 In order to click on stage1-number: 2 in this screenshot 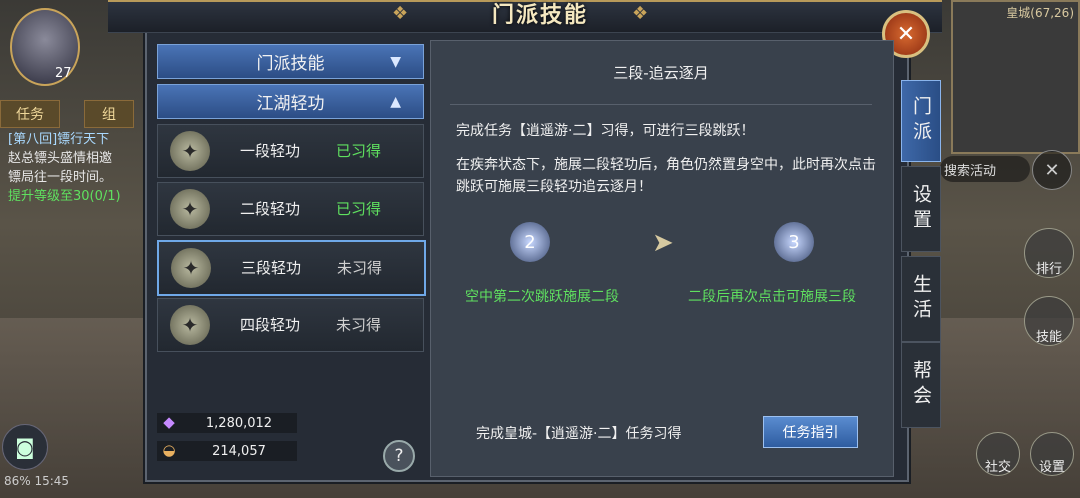, I will do `click(530, 242)`.